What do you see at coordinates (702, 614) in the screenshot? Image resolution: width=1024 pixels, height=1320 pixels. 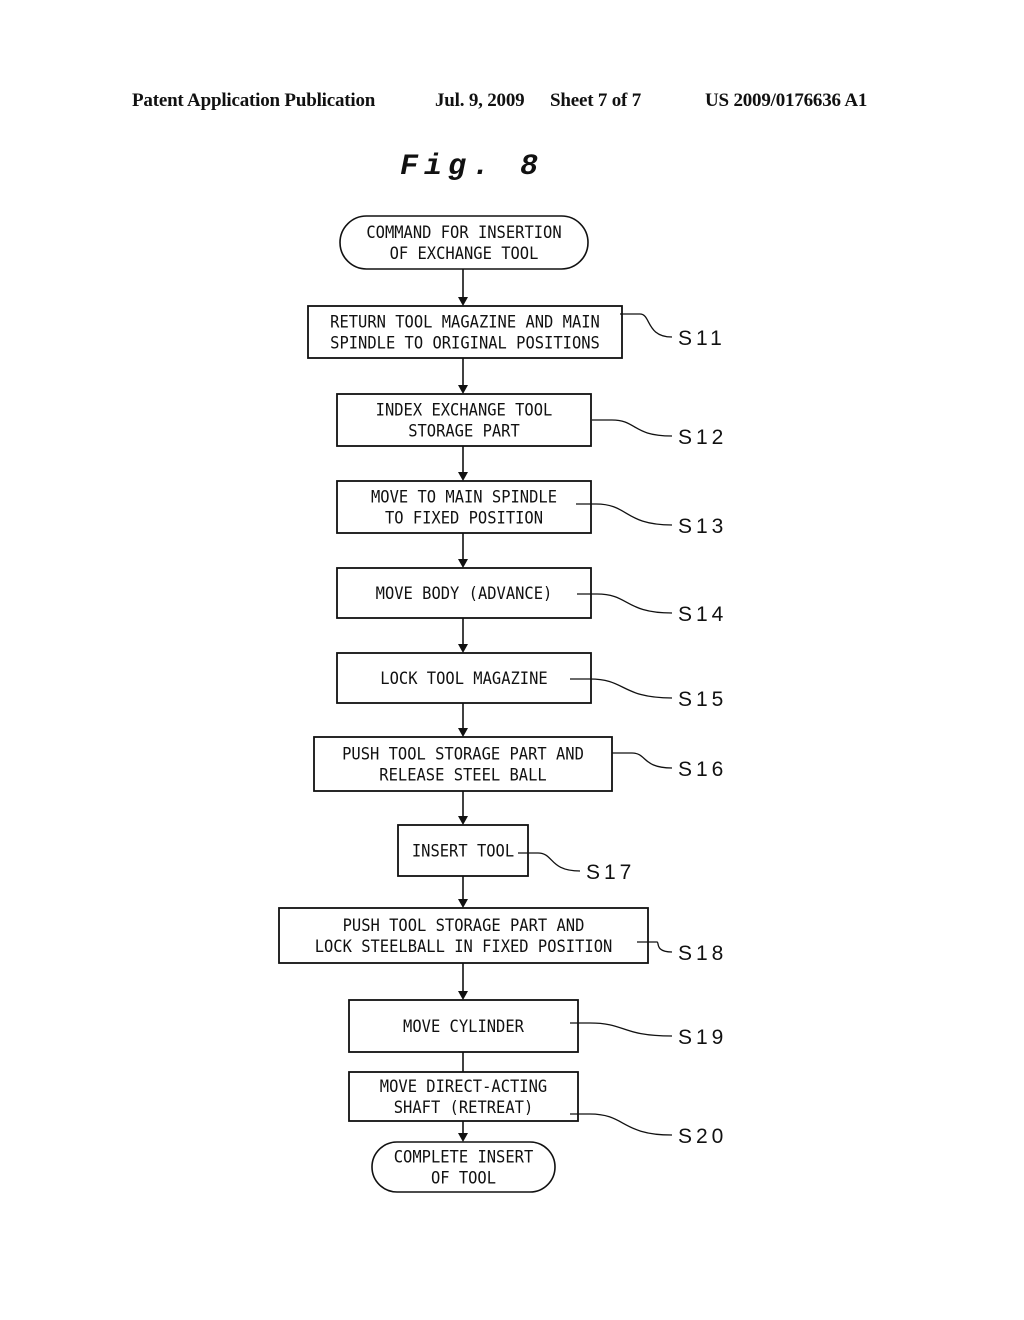 I see `step-id: S14` at bounding box center [702, 614].